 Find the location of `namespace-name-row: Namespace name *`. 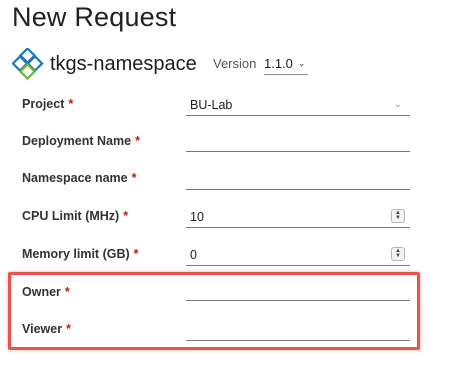

namespace-name-row: Namespace name * is located at coordinates (237, 188).